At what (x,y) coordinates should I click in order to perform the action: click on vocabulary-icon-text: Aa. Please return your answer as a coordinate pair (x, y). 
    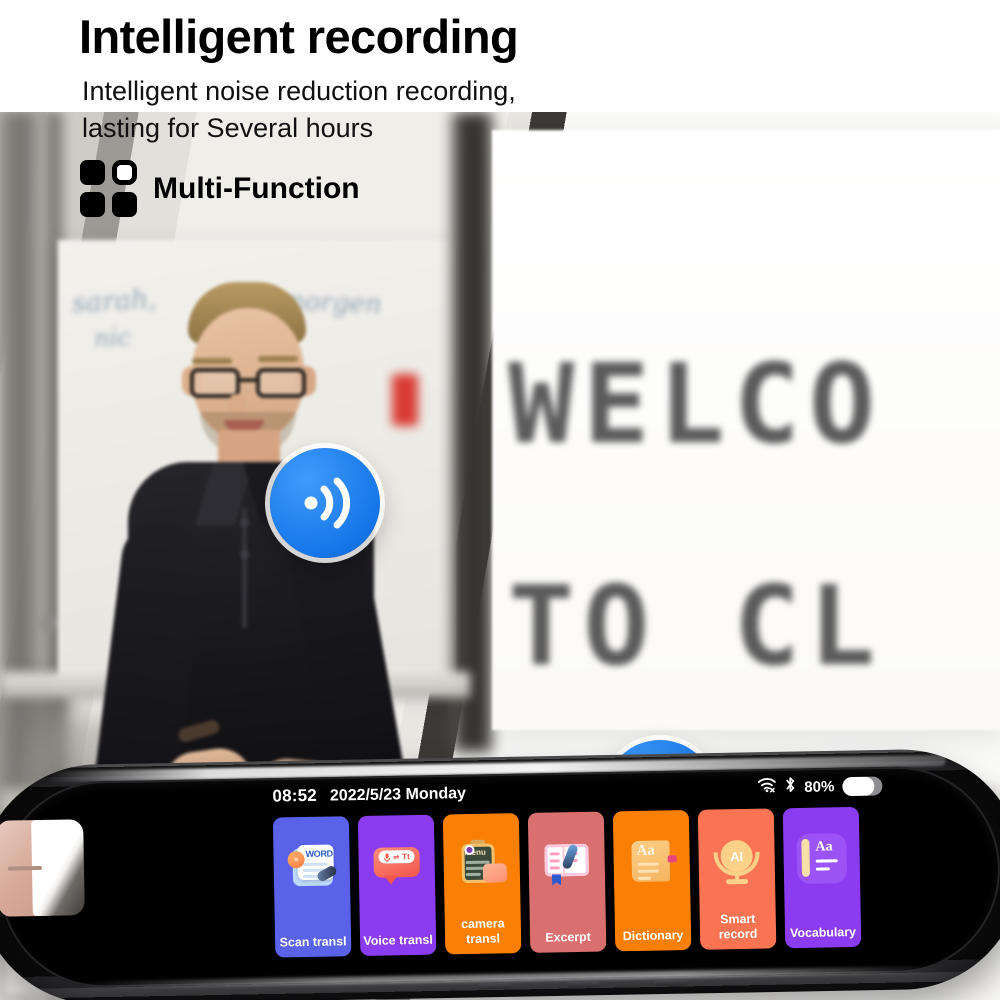
    Looking at the image, I should click on (824, 847).